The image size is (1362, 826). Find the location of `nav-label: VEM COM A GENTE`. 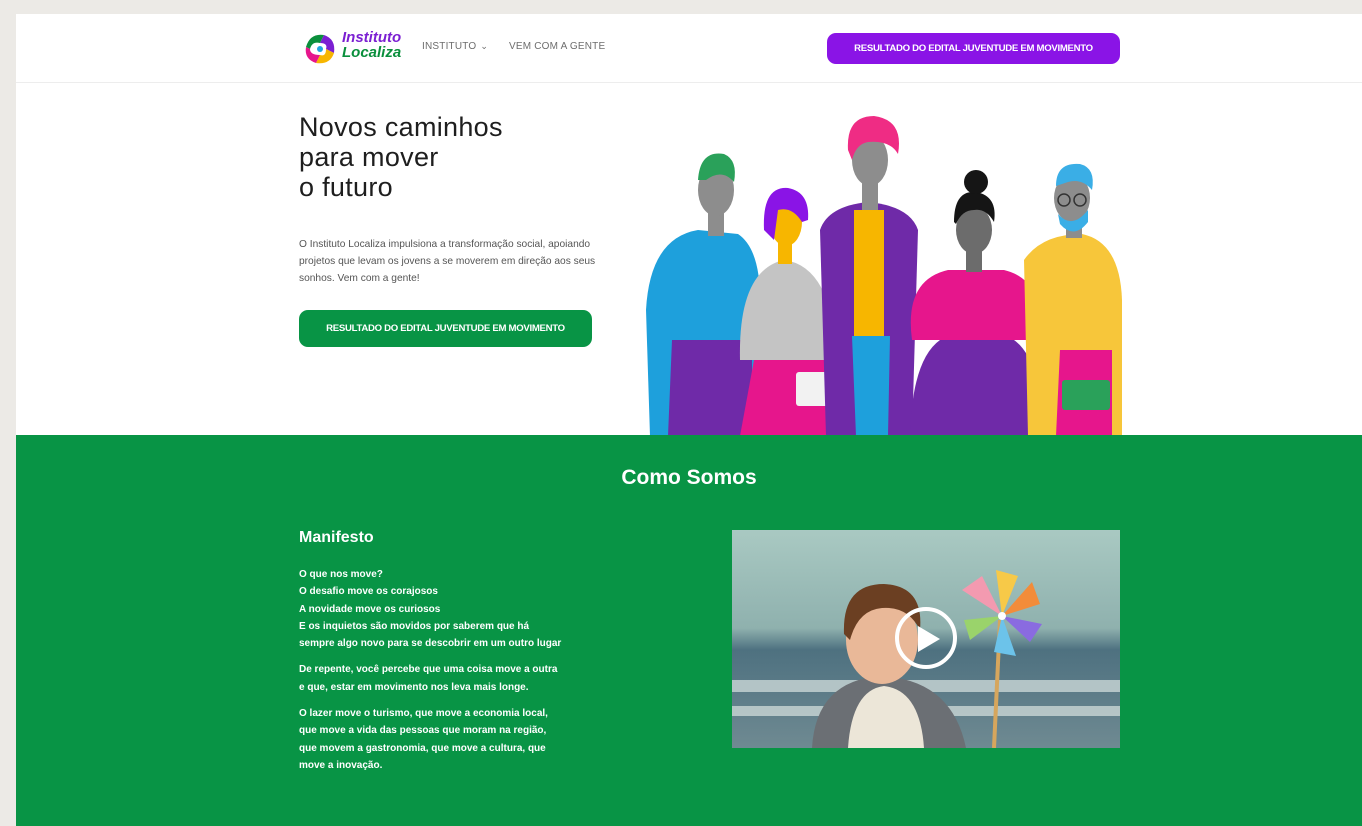

nav-label: VEM COM A GENTE is located at coordinates (557, 46).